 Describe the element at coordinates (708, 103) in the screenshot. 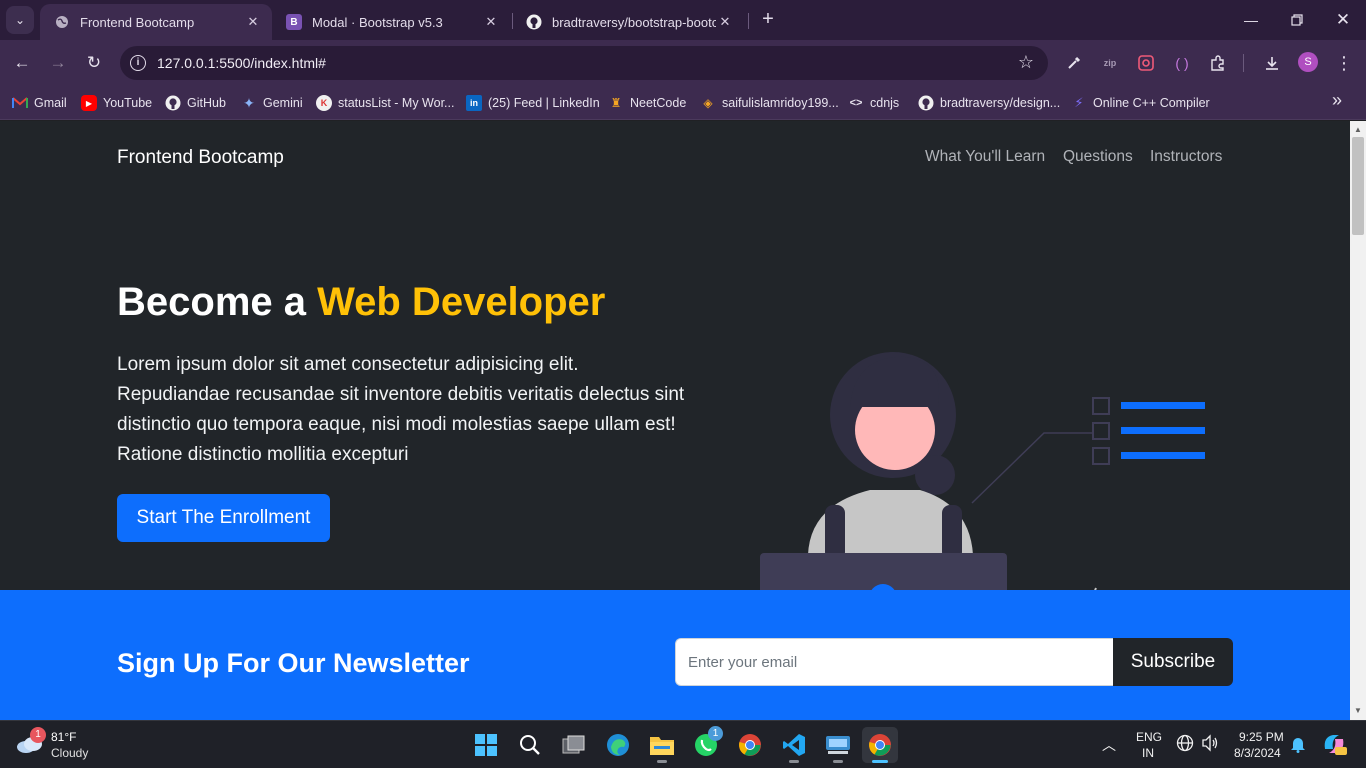

I see `profile-icon: ◈` at that location.